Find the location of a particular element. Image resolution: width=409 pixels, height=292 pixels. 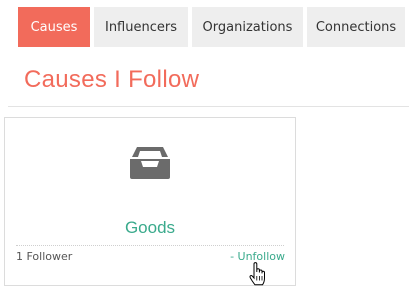

tab-causes: Causes is located at coordinates (54, 27).